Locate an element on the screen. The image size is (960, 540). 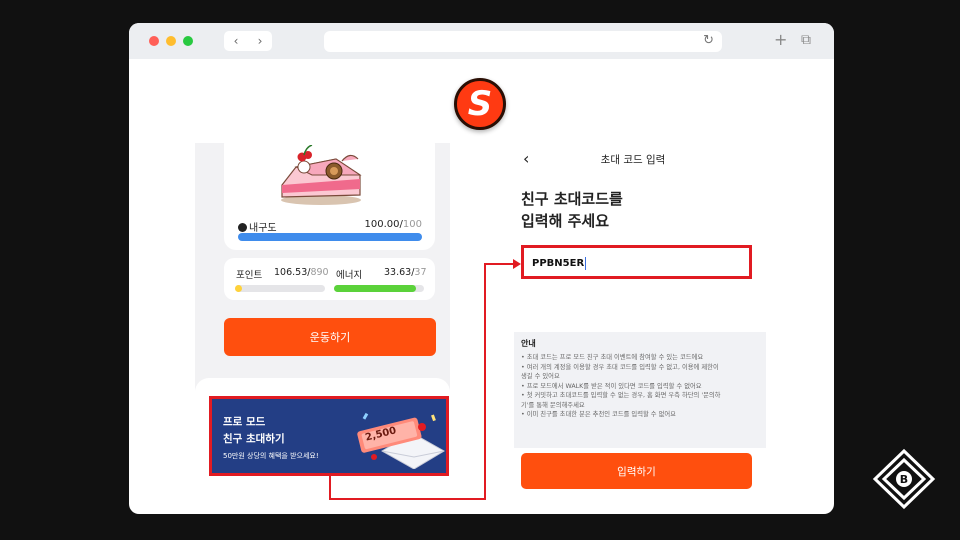
points-bar-fill is located at coordinates (239, 288).